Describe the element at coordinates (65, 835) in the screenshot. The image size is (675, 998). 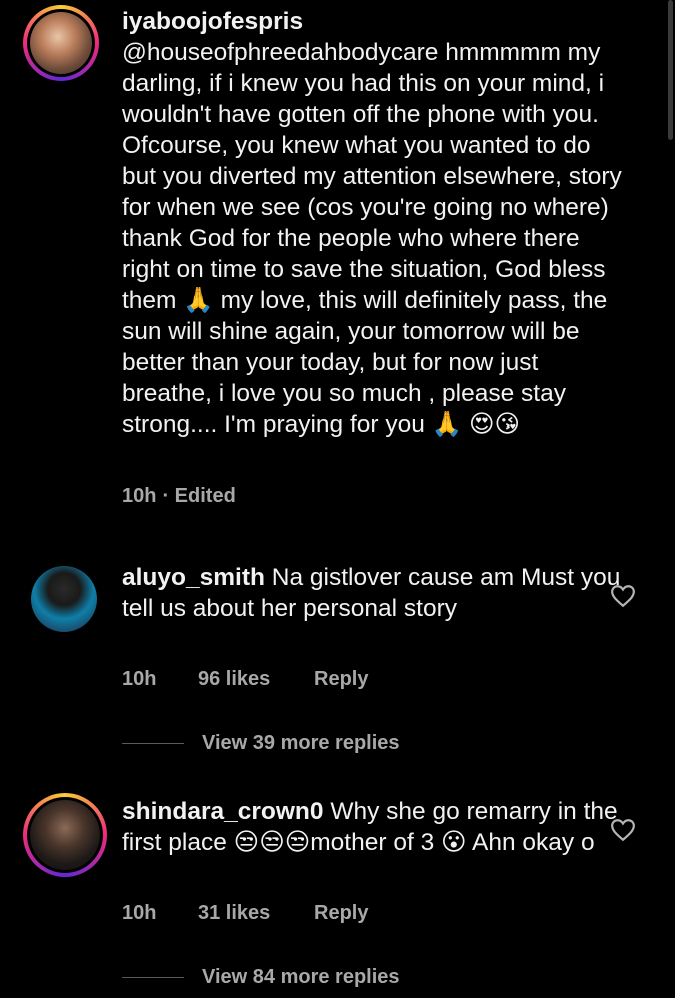
I see `avatar-shindara-crown0` at that location.